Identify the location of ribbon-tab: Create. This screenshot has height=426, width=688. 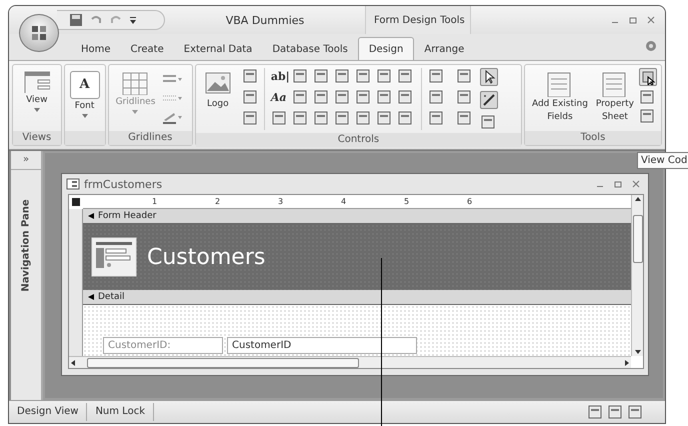
(147, 49).